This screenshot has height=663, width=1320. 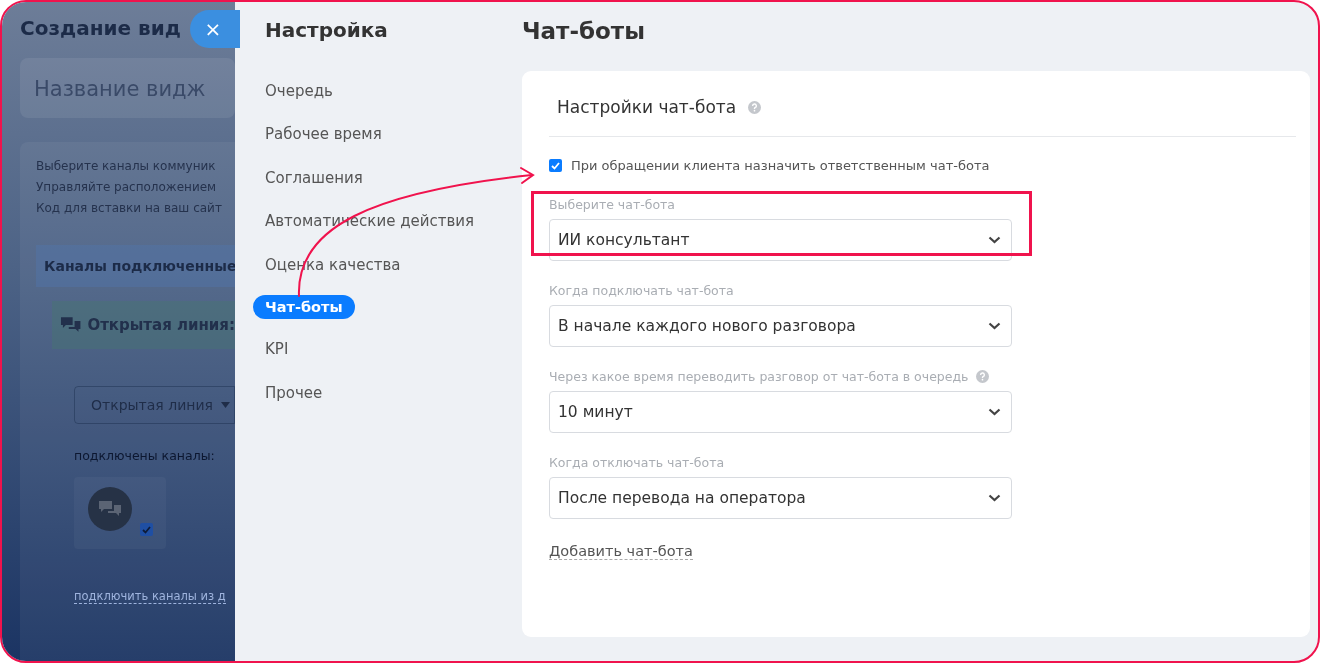 I want to click on channel-checkbox, so click(x=146, y=529).